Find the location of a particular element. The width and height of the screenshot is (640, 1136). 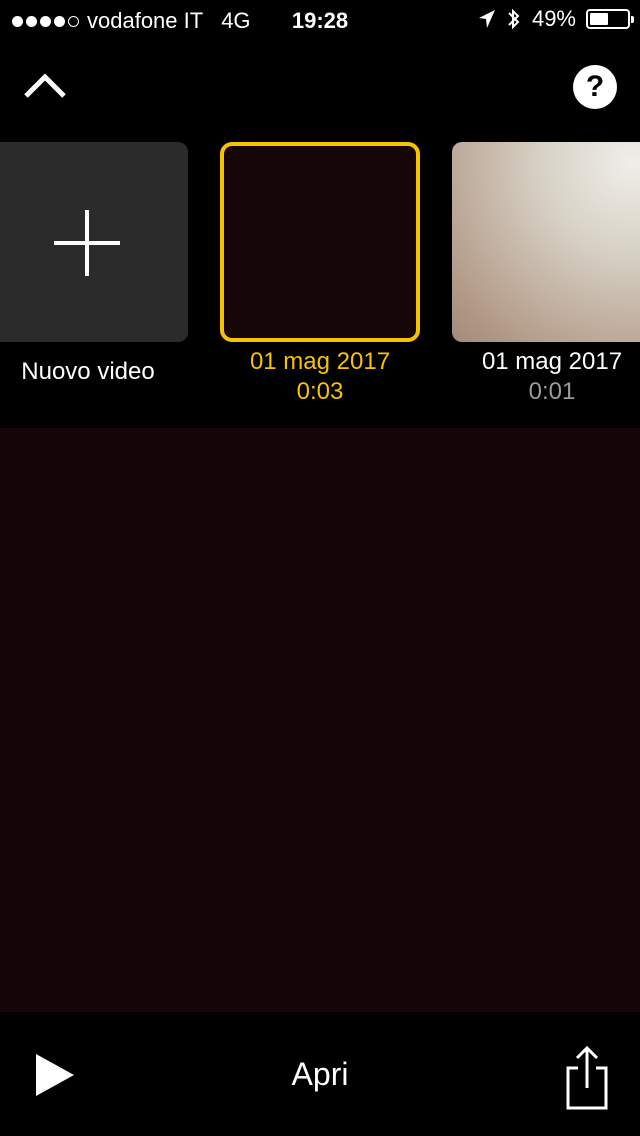

video-thumbnail is located at coordinates (546, 242).